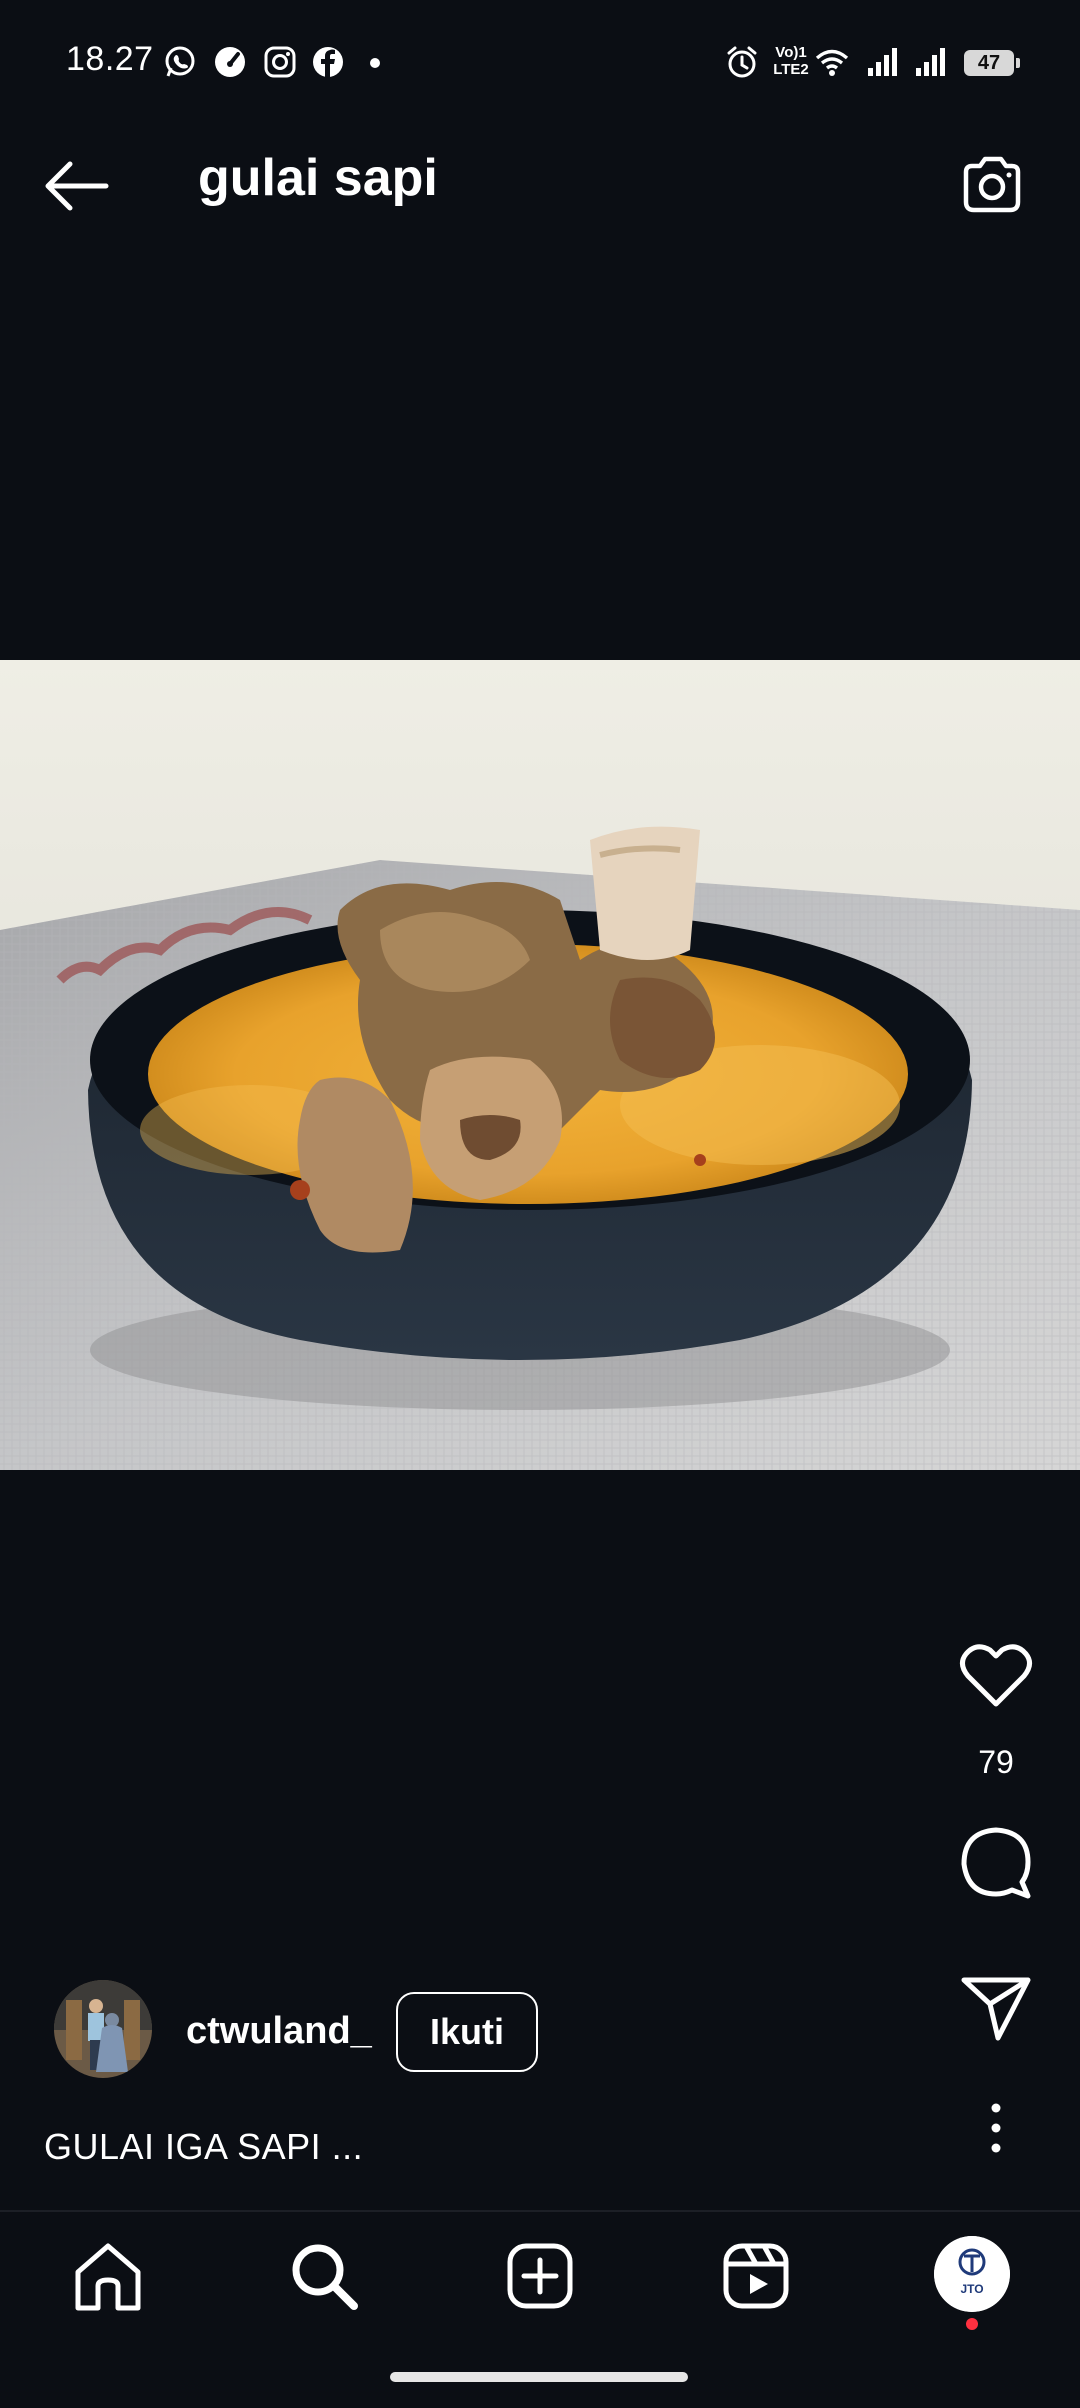 This screenshot has height=2408, width=1080. I want to click on like-count: 79, so click(996, 1762).